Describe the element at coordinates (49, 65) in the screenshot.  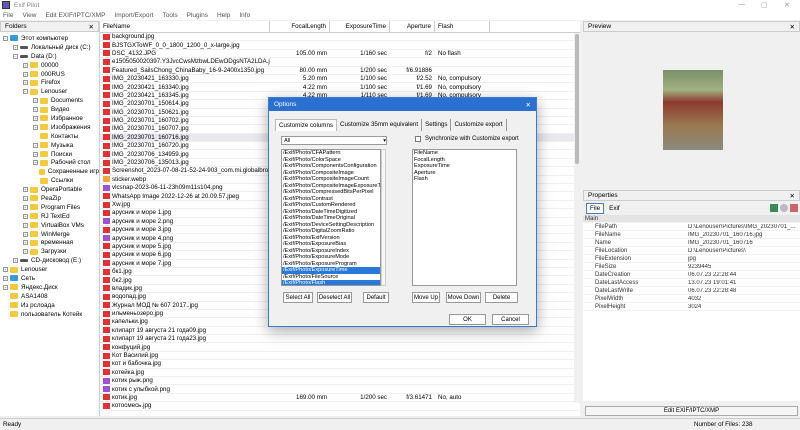
I see `tree-item: +00000` at that location.